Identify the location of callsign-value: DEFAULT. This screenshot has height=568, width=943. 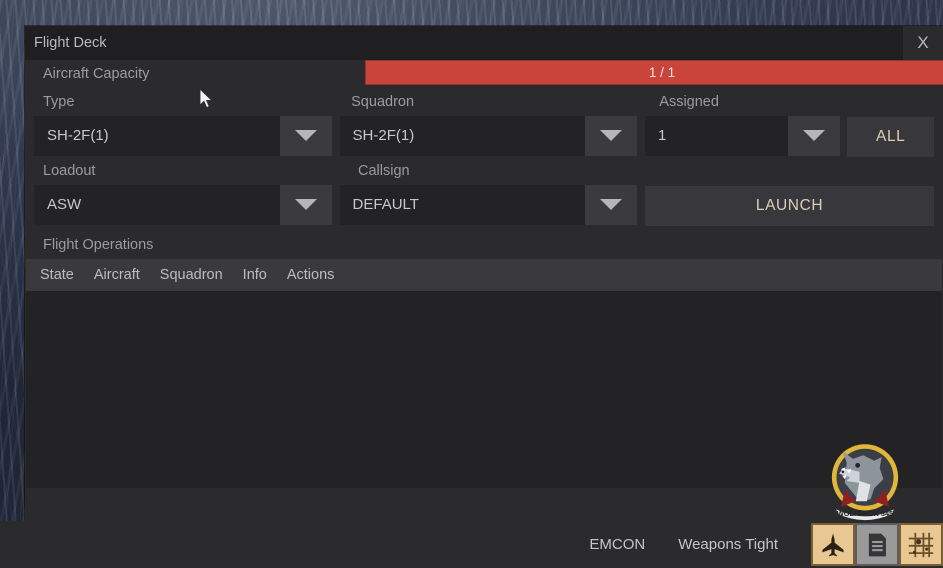
(462, 204).